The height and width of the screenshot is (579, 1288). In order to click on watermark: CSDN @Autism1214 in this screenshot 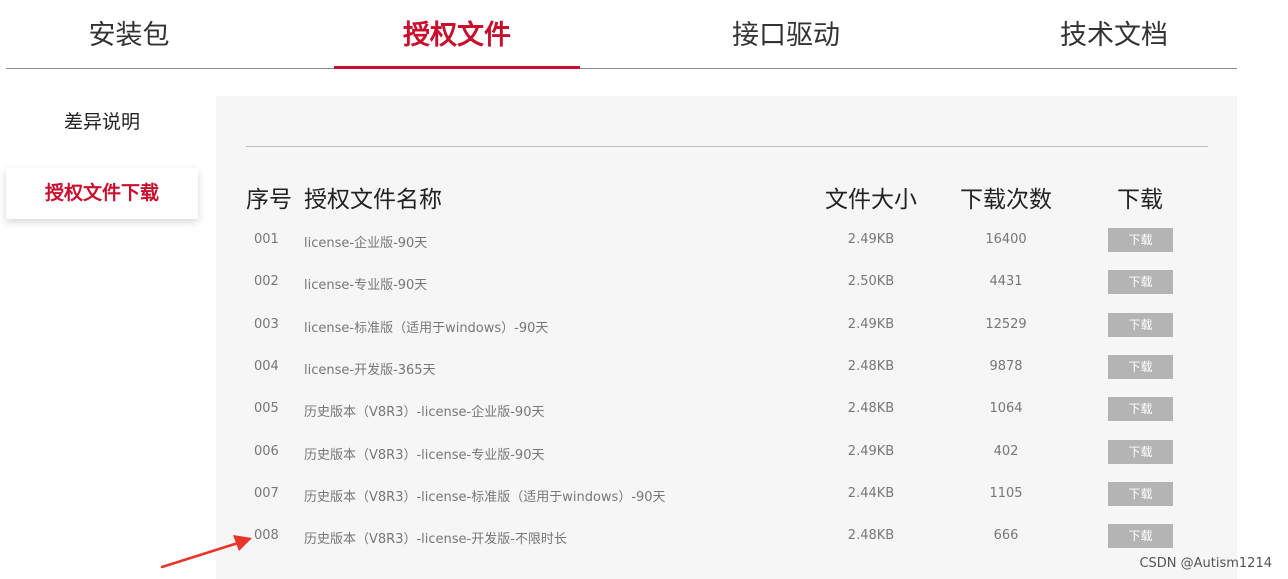, I will do `click(1205, 563)`.